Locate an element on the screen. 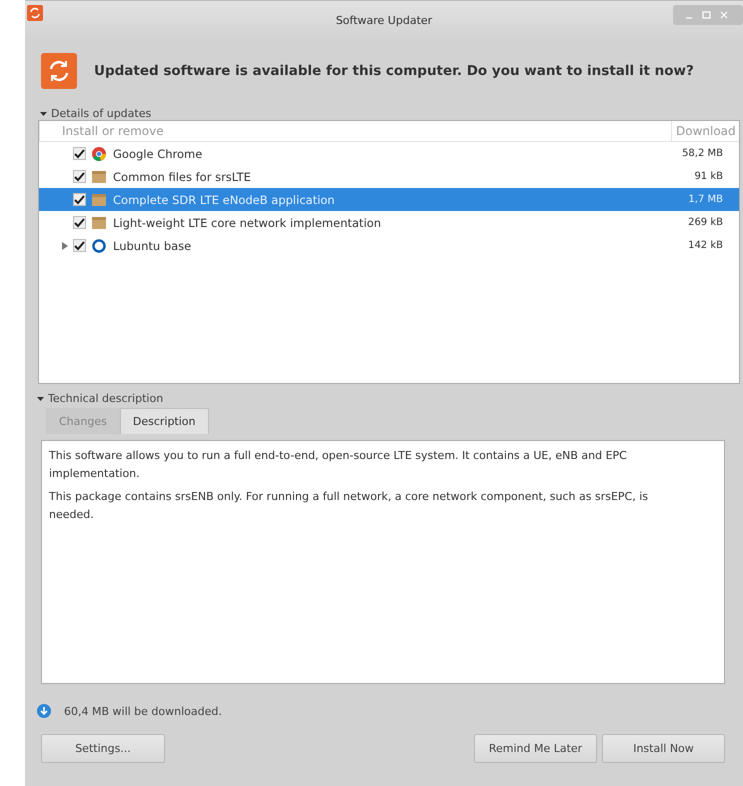 The width and height of the screenshot is (743, 786). chrome-icon is located at coordinates (99, 153).